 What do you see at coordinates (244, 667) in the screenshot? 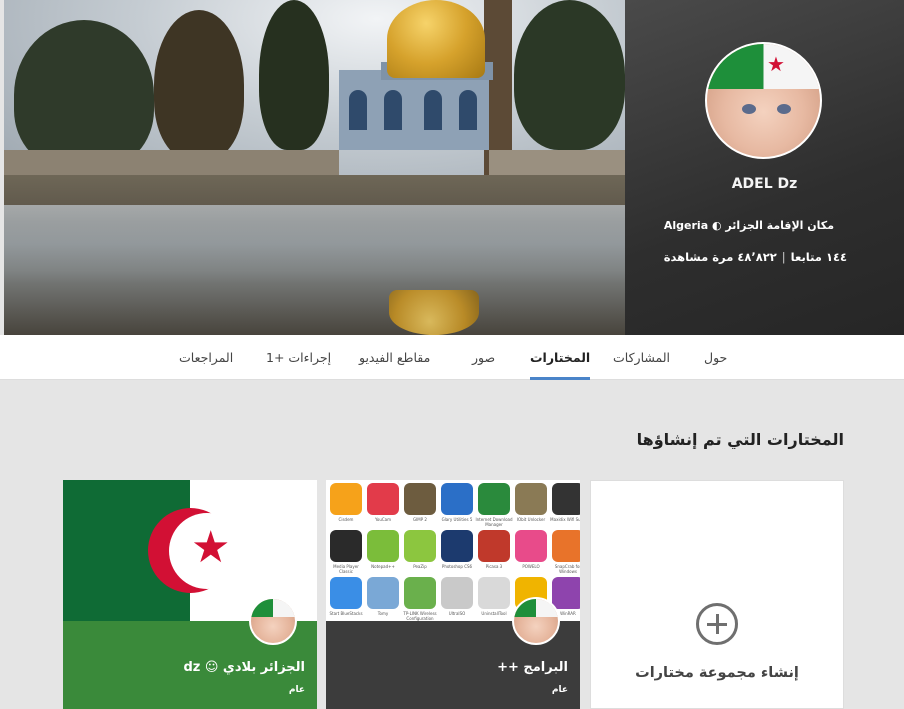
I see `card-title: الجزائر بلادي ☺ dz` at bounding box center [244, 667].